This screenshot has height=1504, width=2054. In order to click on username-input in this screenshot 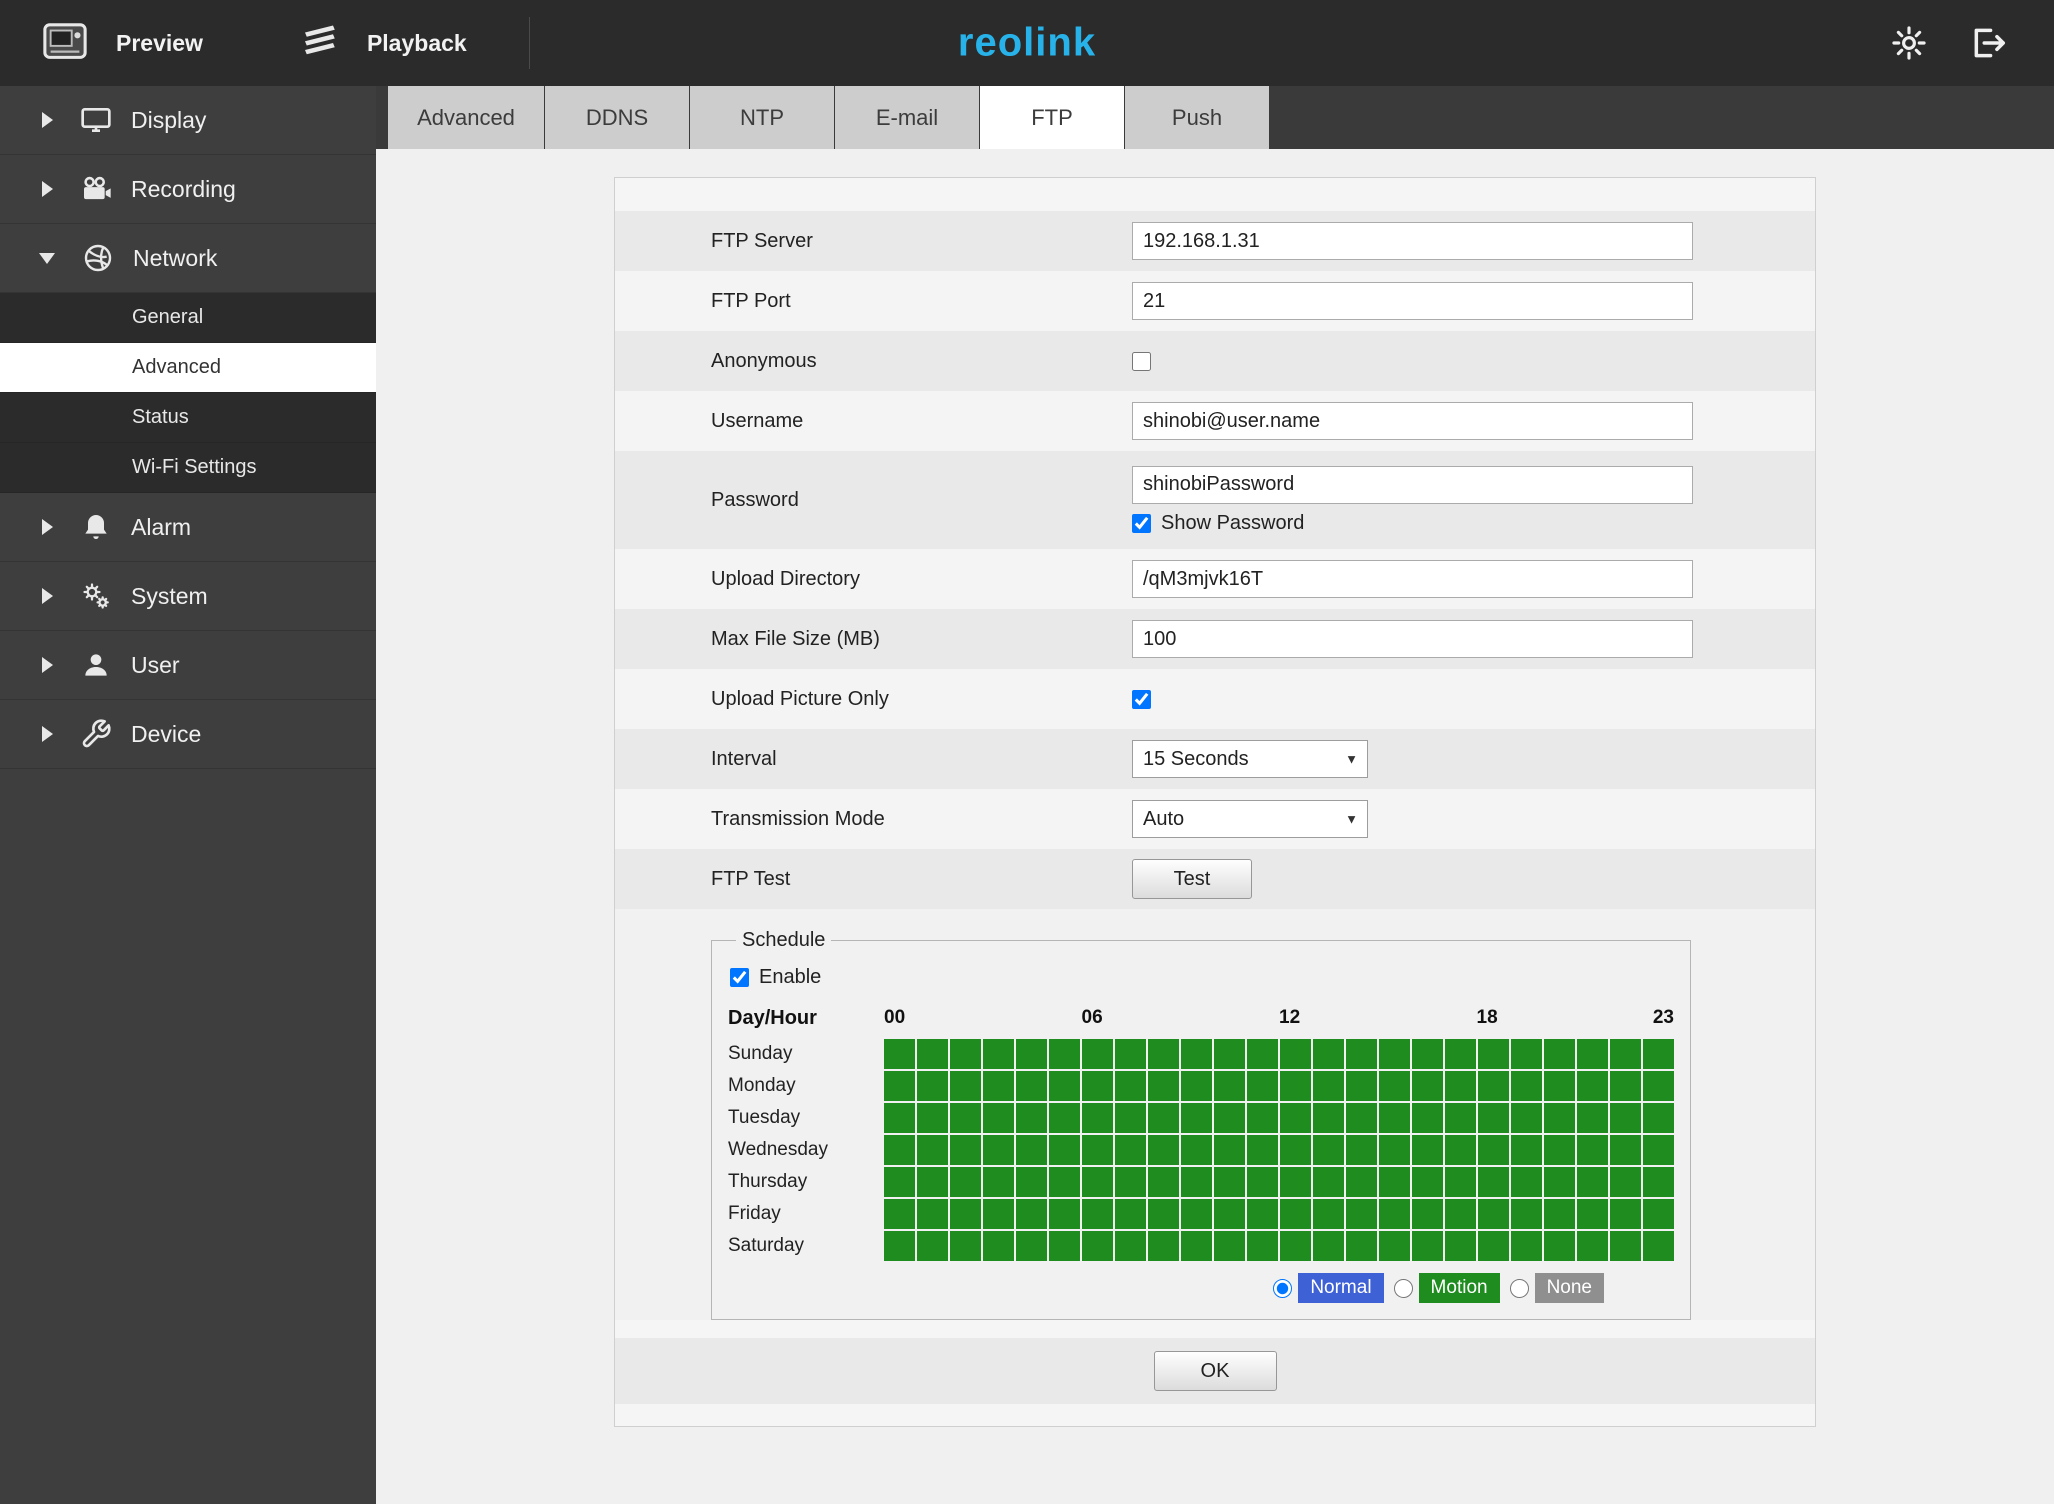, I will do `click(1412, 421)`.